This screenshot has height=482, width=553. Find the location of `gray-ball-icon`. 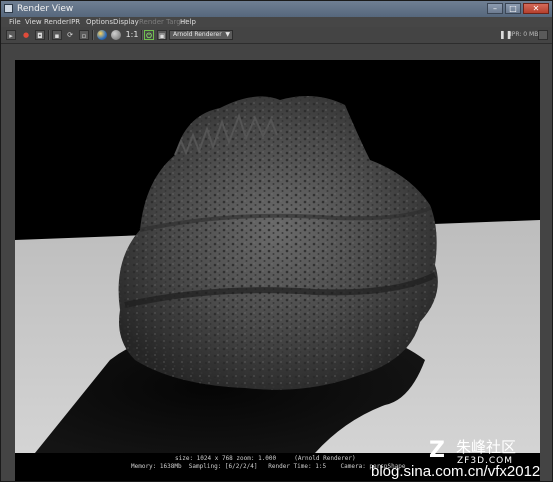

gray-ball-icon is located at coordinates (116, 35).